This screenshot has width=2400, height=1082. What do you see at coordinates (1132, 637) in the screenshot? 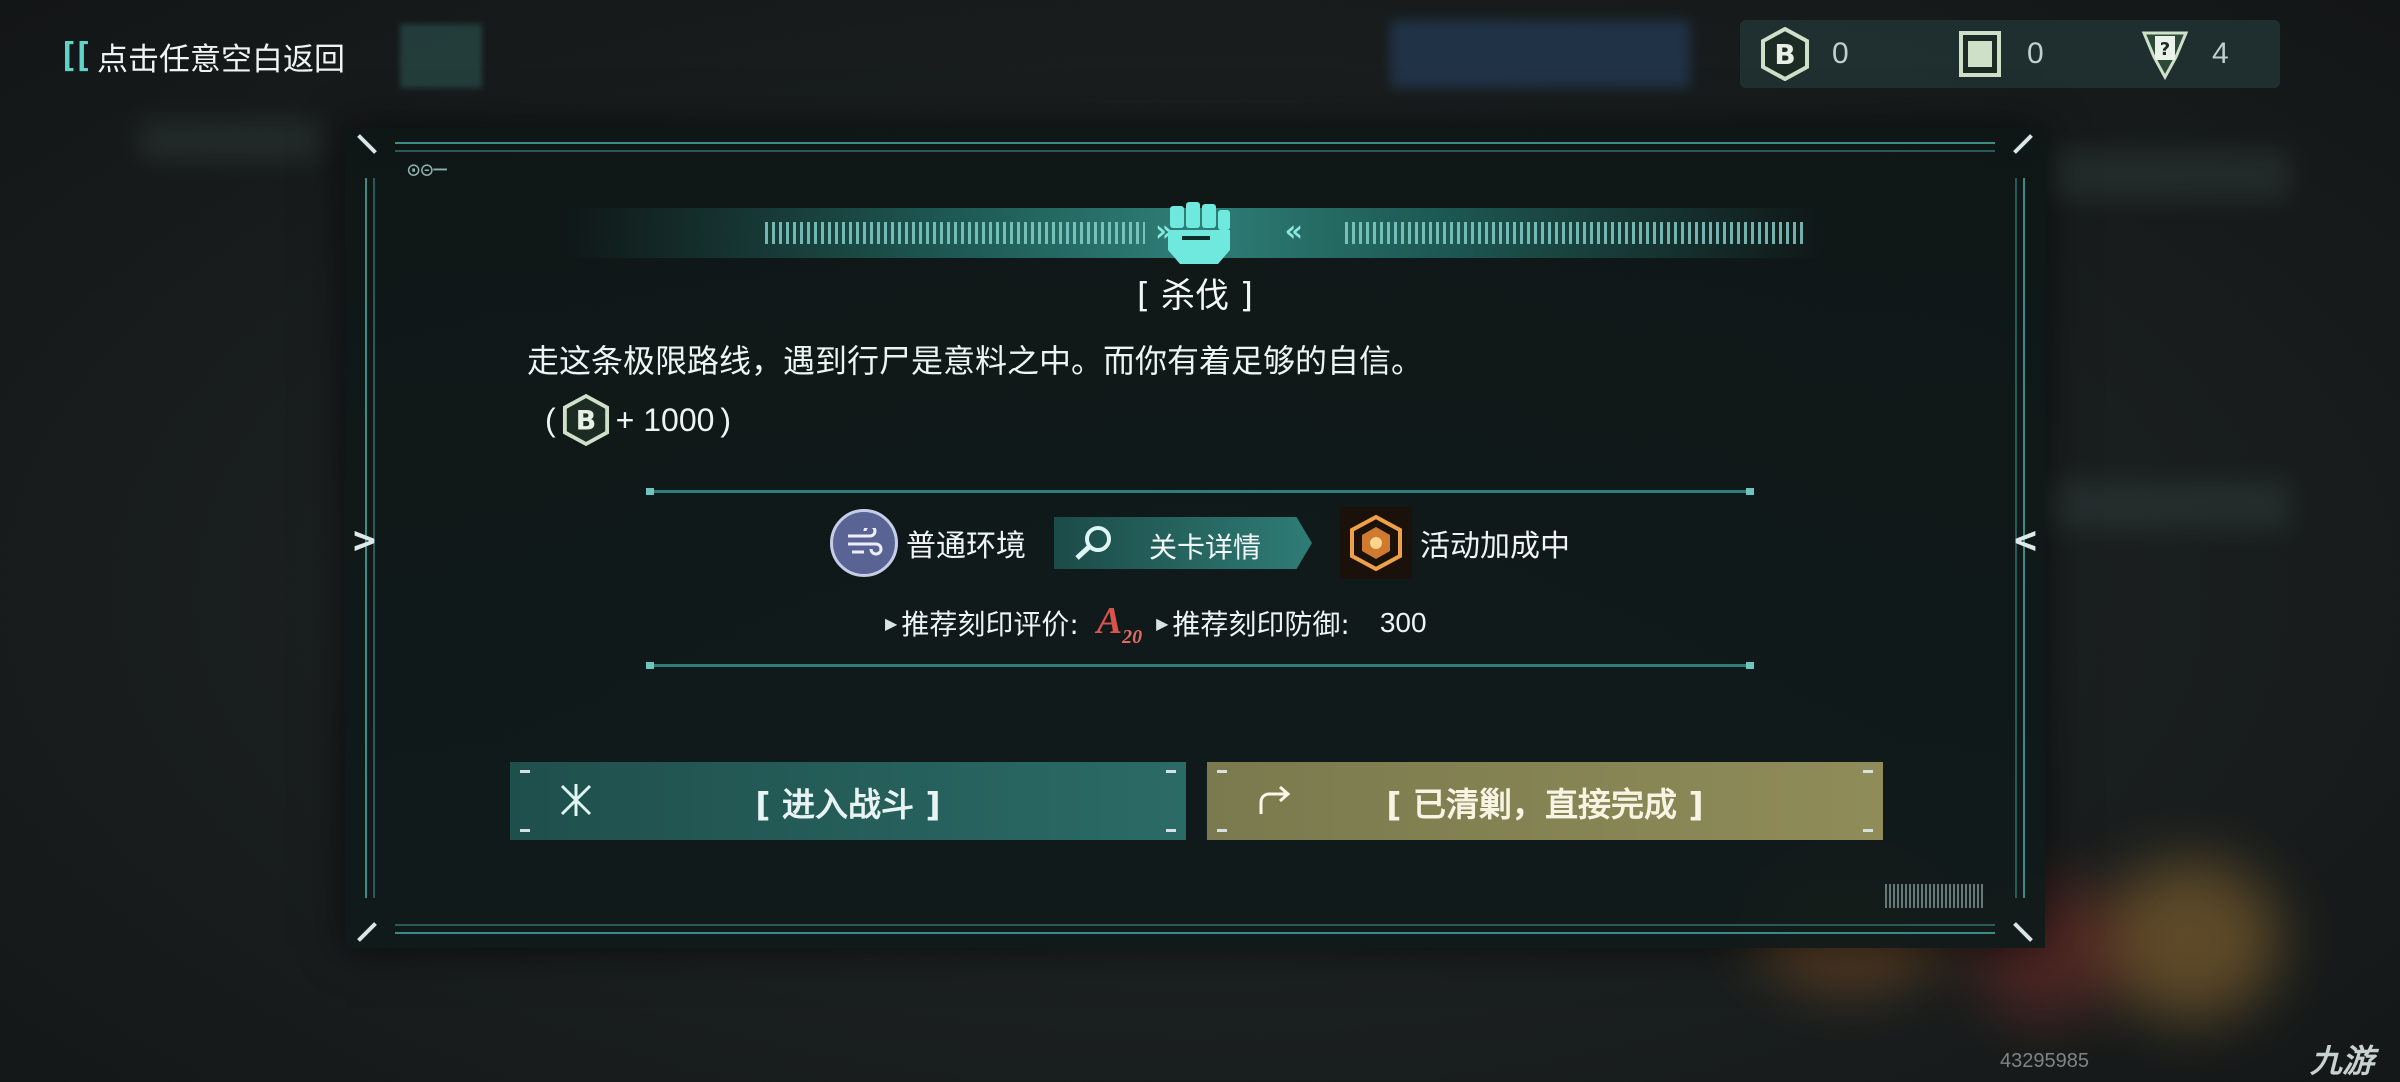
I see `rating-grade-sub: 20` at bounding box center [1132, 637].